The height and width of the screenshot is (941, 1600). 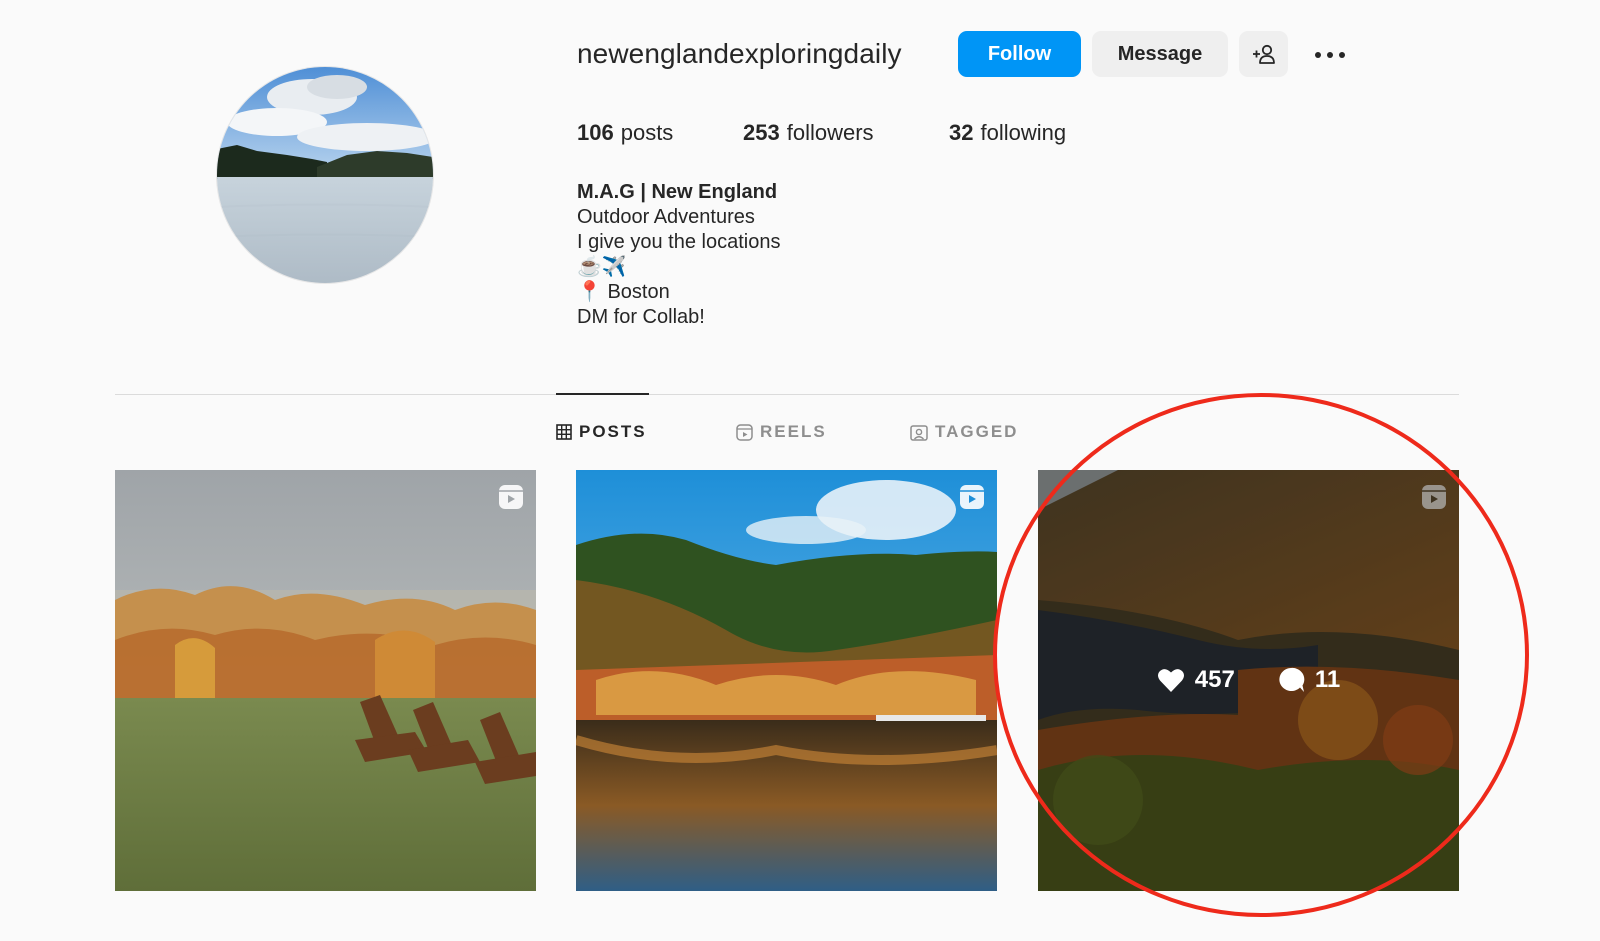 I want to click on follow-button: Follow, so click(x=1019, y=54).